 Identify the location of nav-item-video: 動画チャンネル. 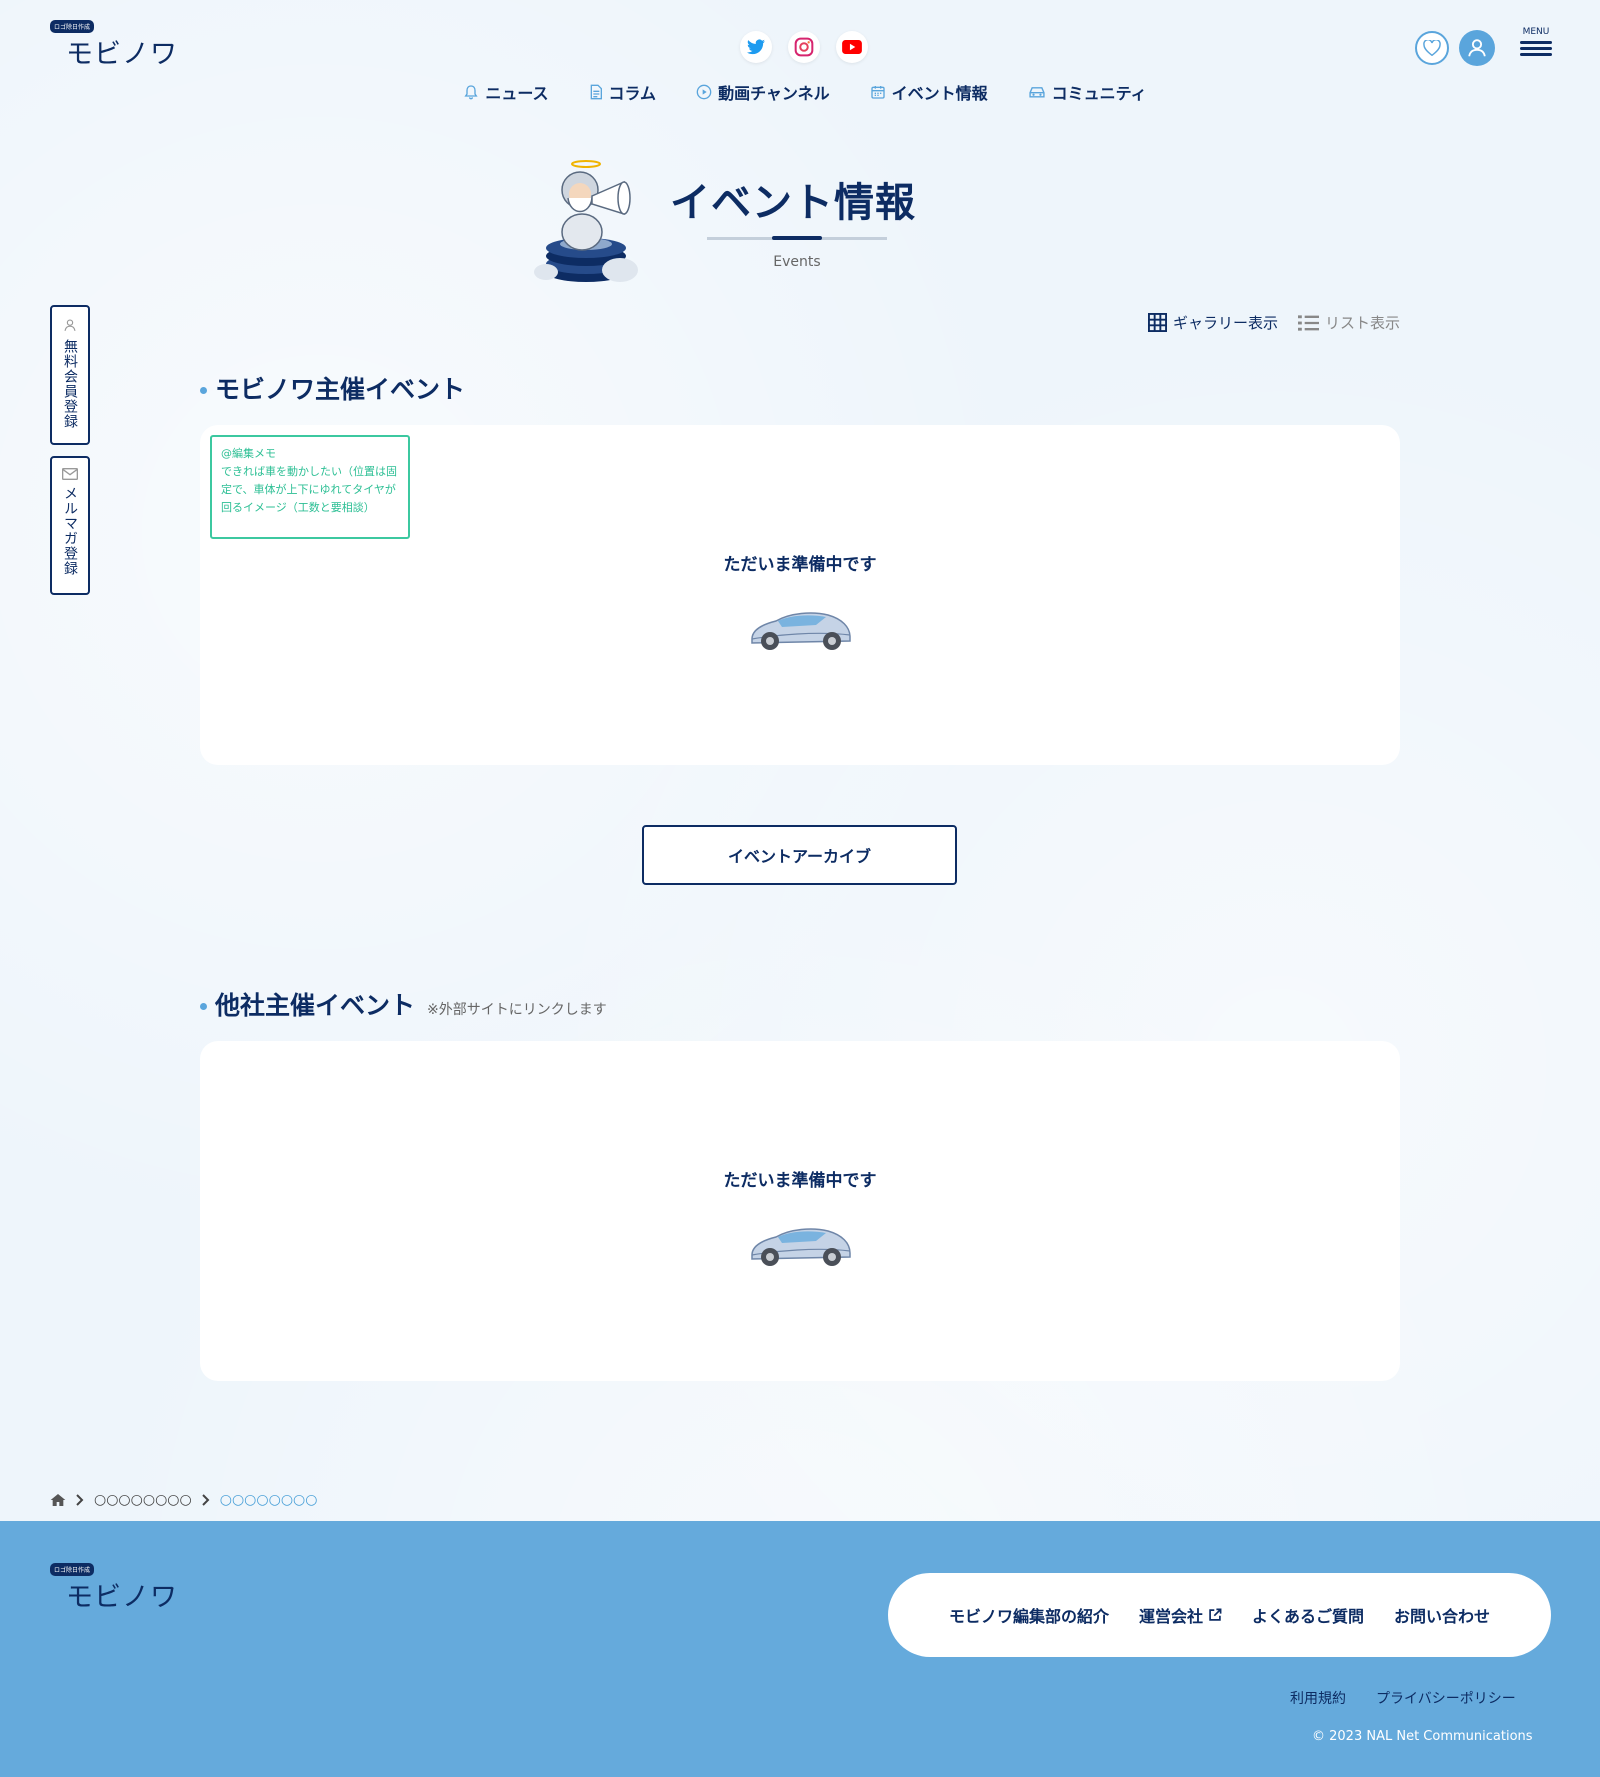
(763, 92).